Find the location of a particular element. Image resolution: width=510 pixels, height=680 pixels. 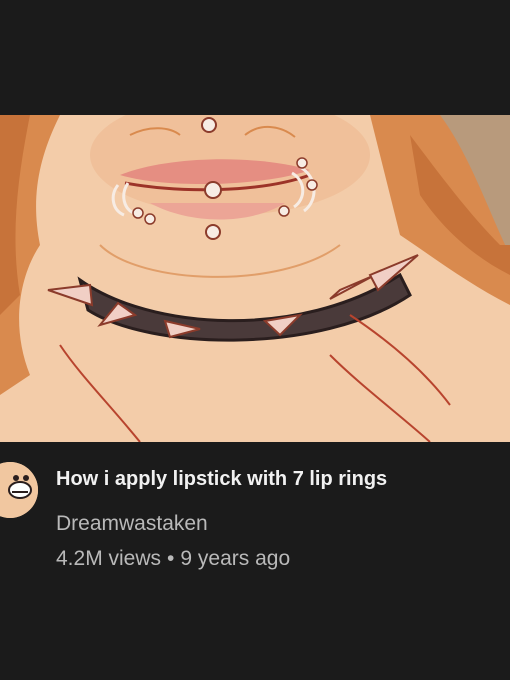

channel-name: Dreamwastaken is located at coordinates (132, 524).